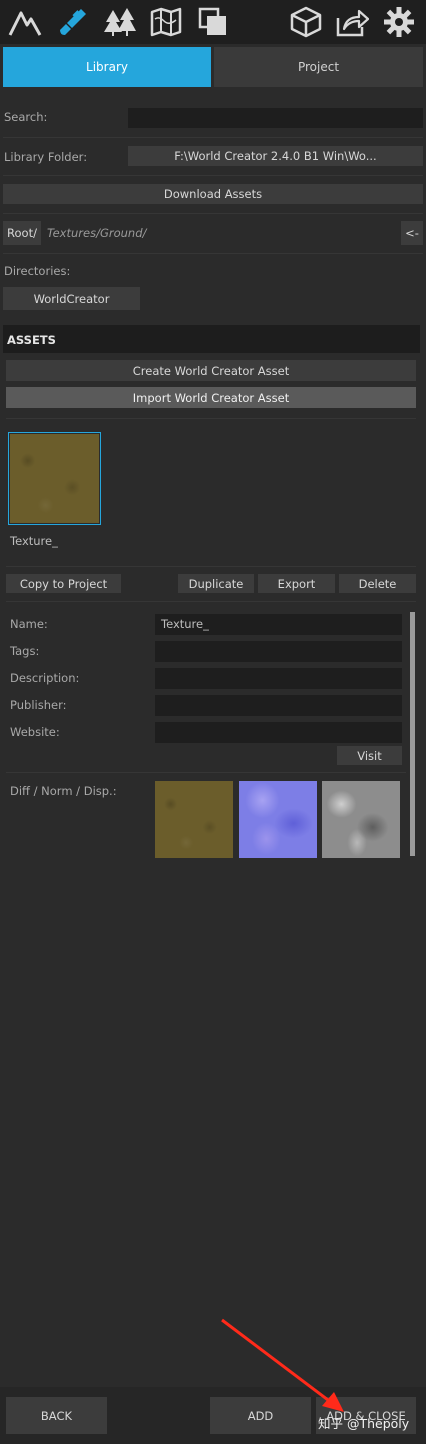  Describe the element at coordinates (29, 624) in the screenshot. I see `name-label: Name:` at that location.